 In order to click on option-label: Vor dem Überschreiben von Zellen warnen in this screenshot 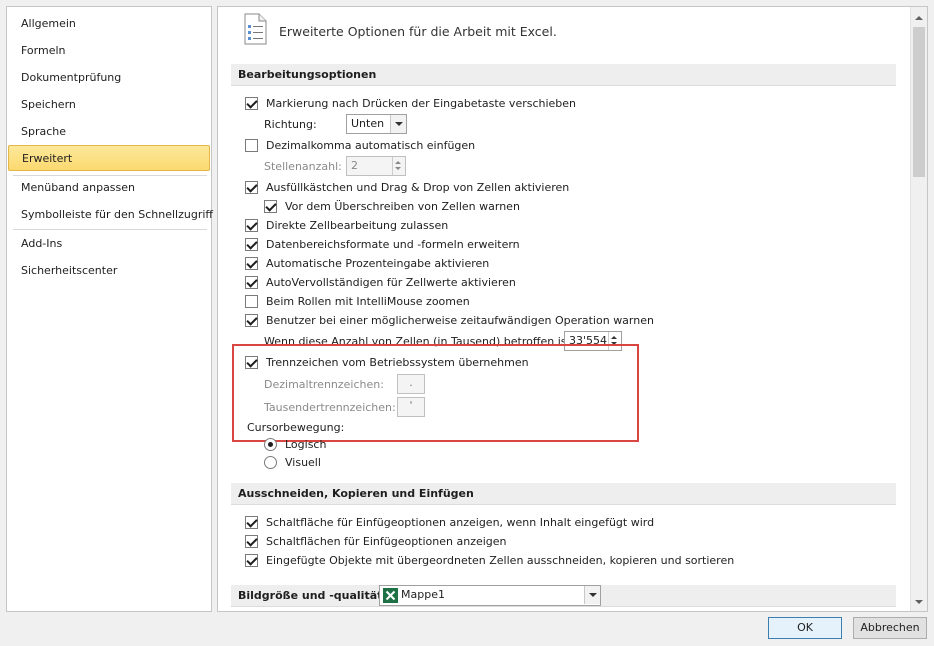, I will do `click(402, 206)`.